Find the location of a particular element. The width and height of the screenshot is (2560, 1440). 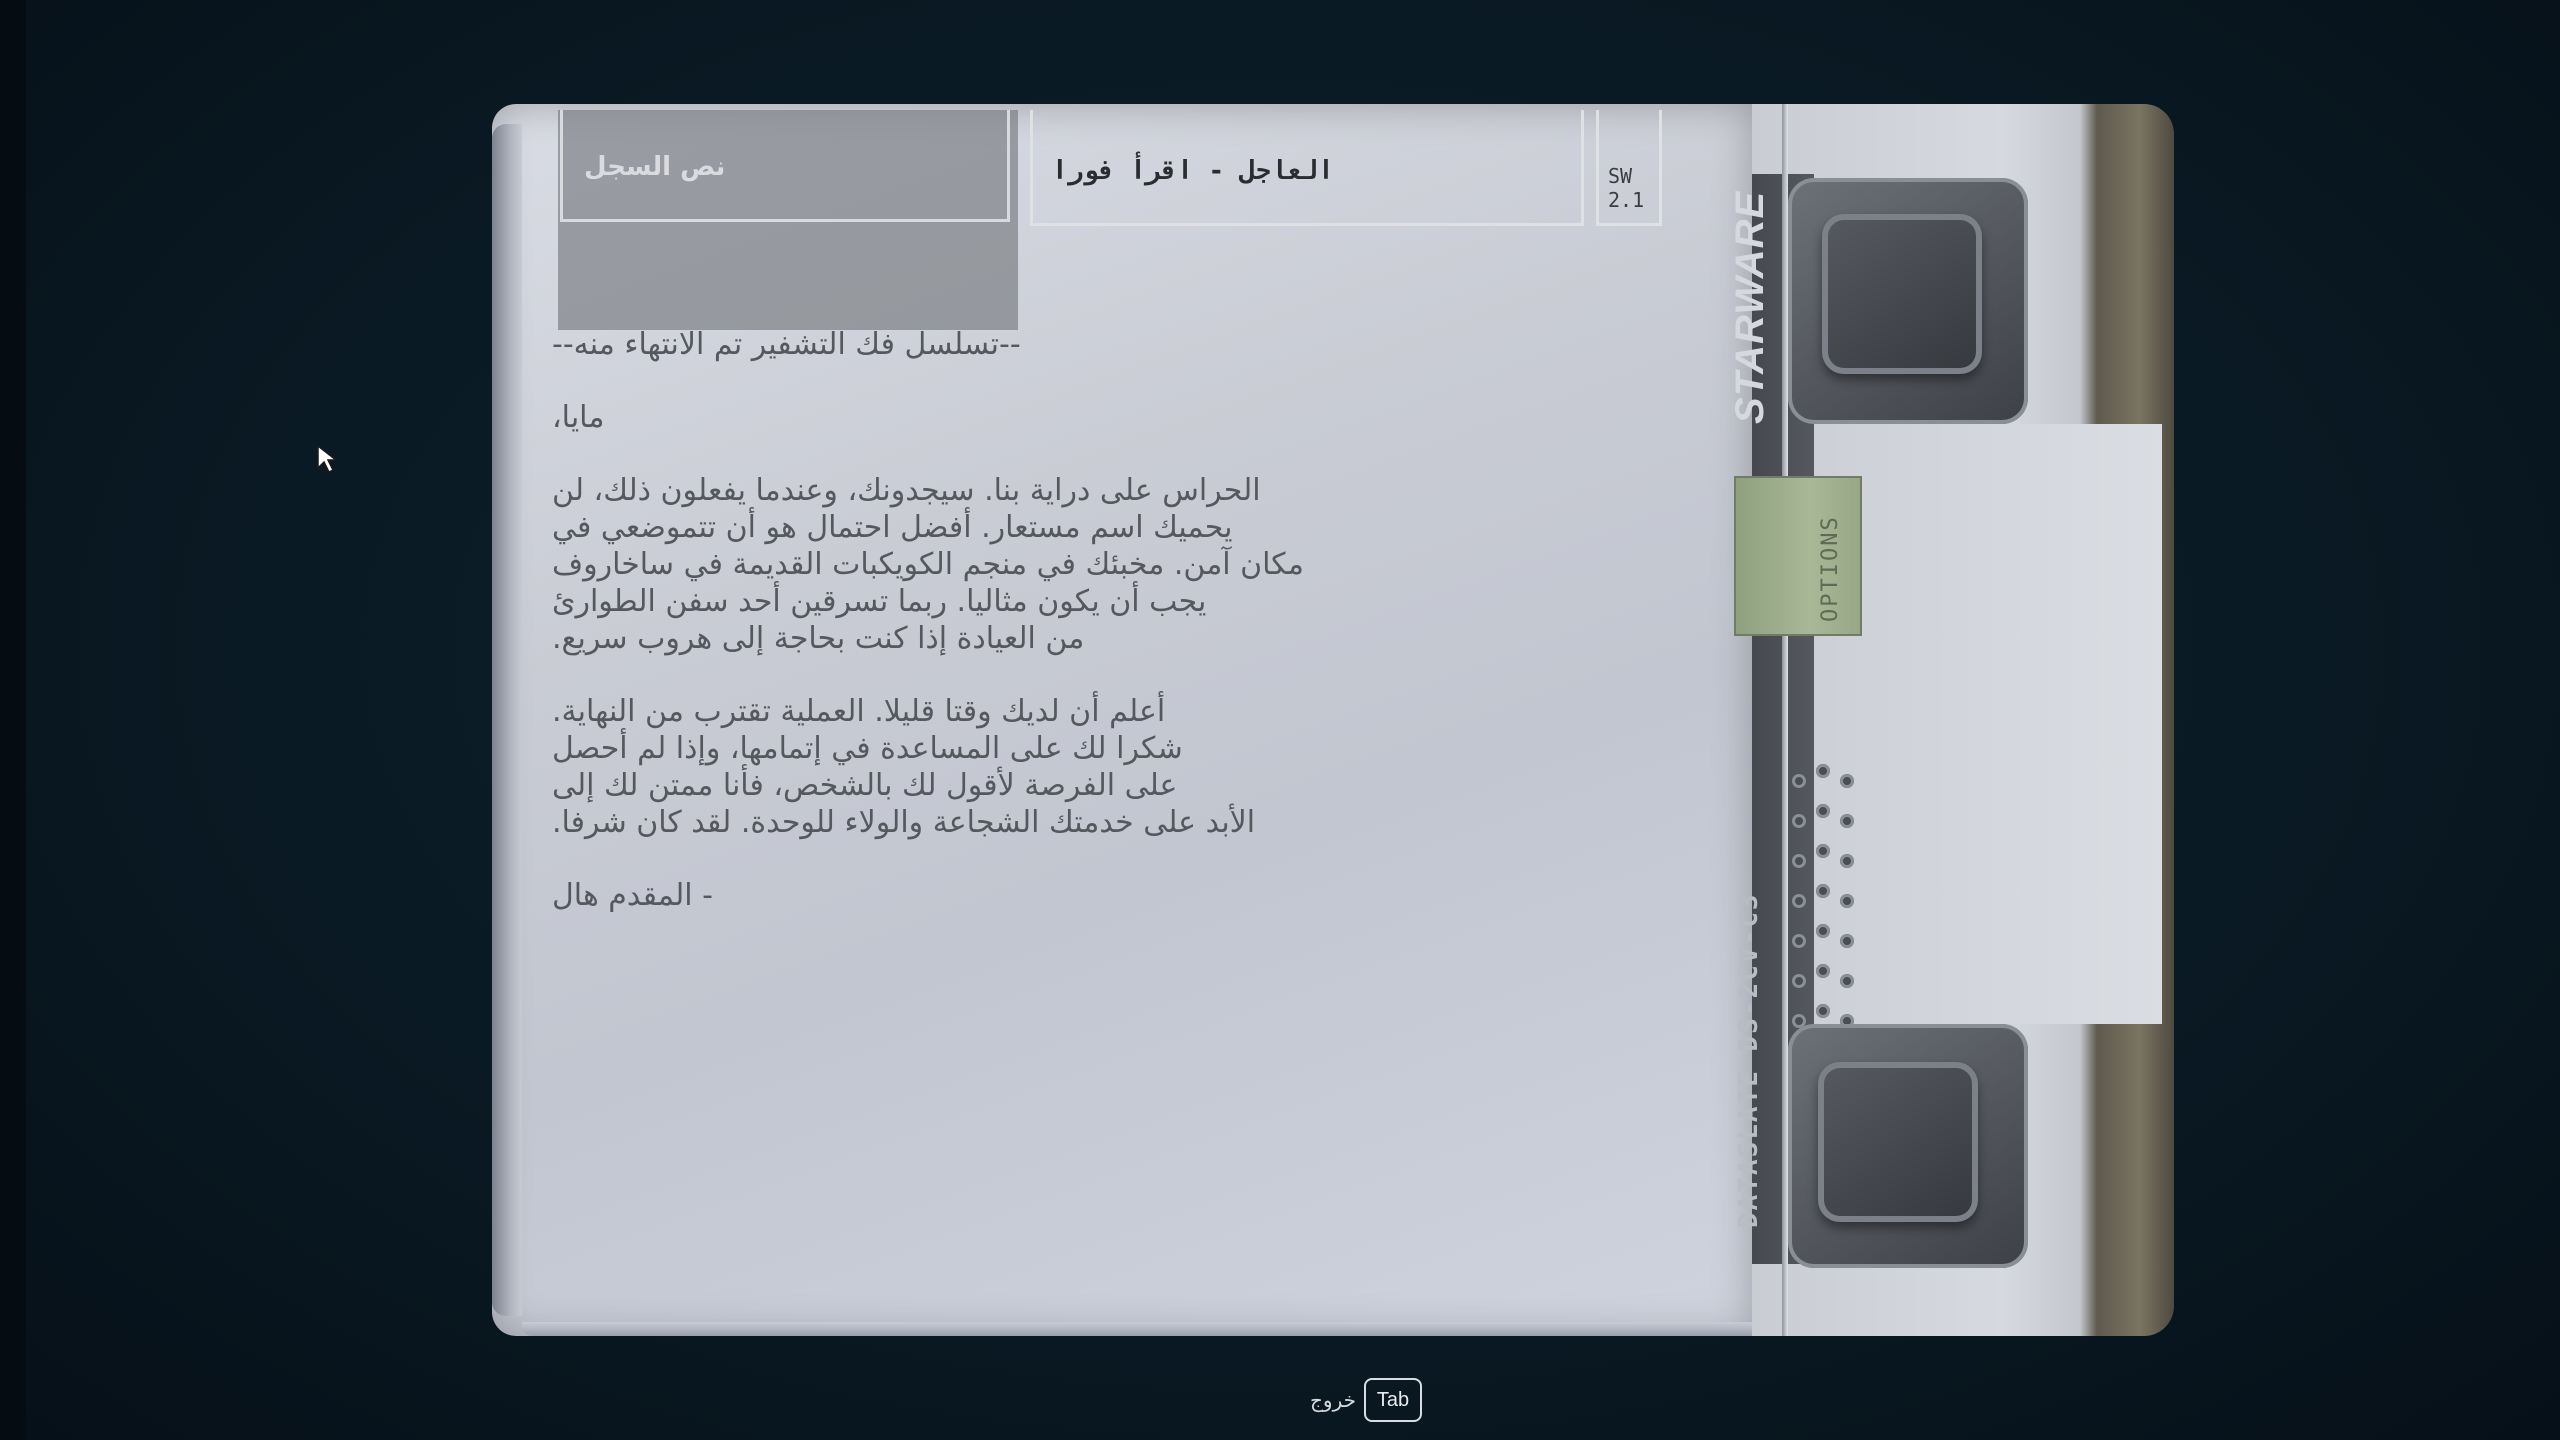

message-decrypt-status: --تسلسل فك التشفير تم الانتهاء منه-- is located at coordinates (786, 344).